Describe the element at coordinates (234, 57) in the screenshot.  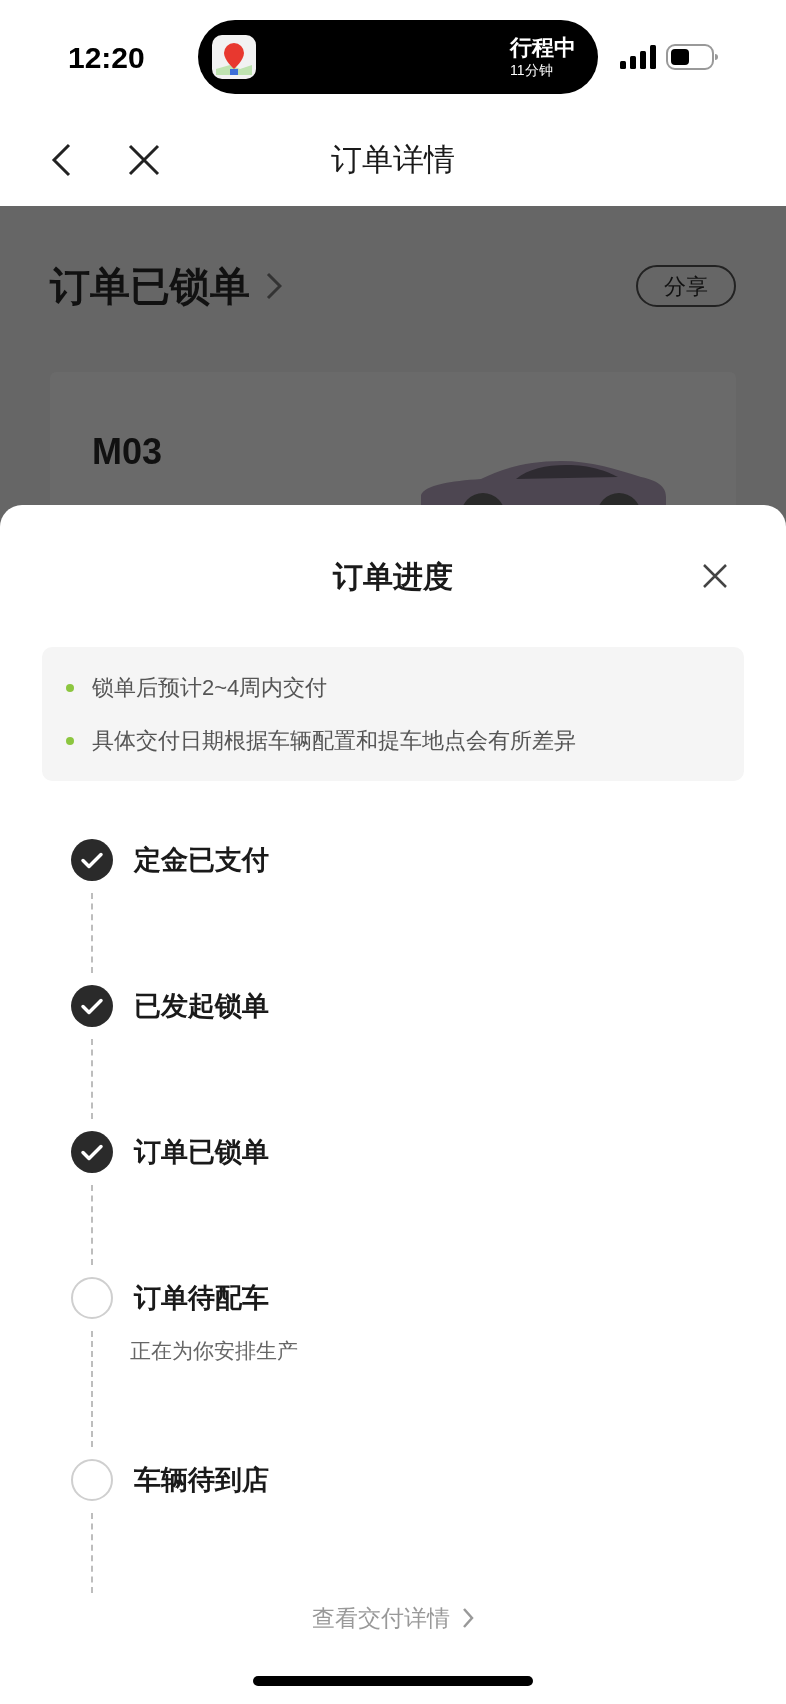
I see `map-pin-app-icon` at that location.